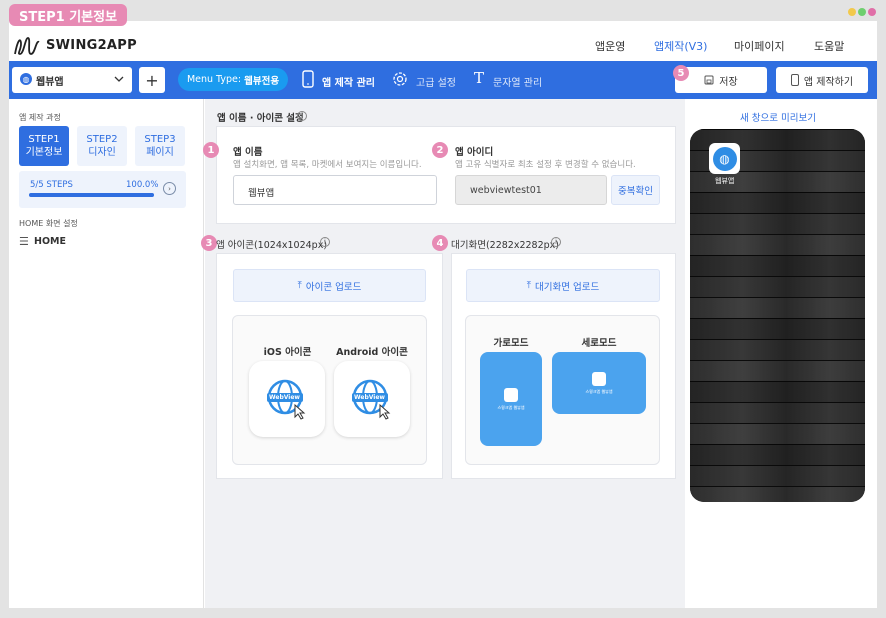 The height and width of the screenshot is (618, 886). I want to click on icon-upload-button: ⤒ 아이콘 업로드, so click(329, 285).